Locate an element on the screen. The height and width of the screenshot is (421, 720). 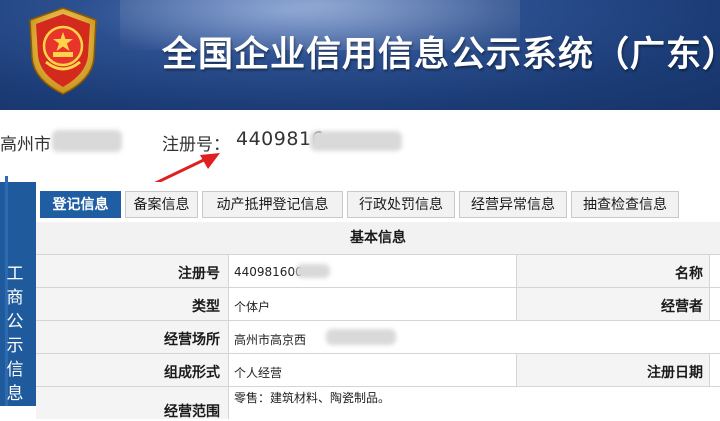
company-name: 高州市 is located at coordinates (25, 145).